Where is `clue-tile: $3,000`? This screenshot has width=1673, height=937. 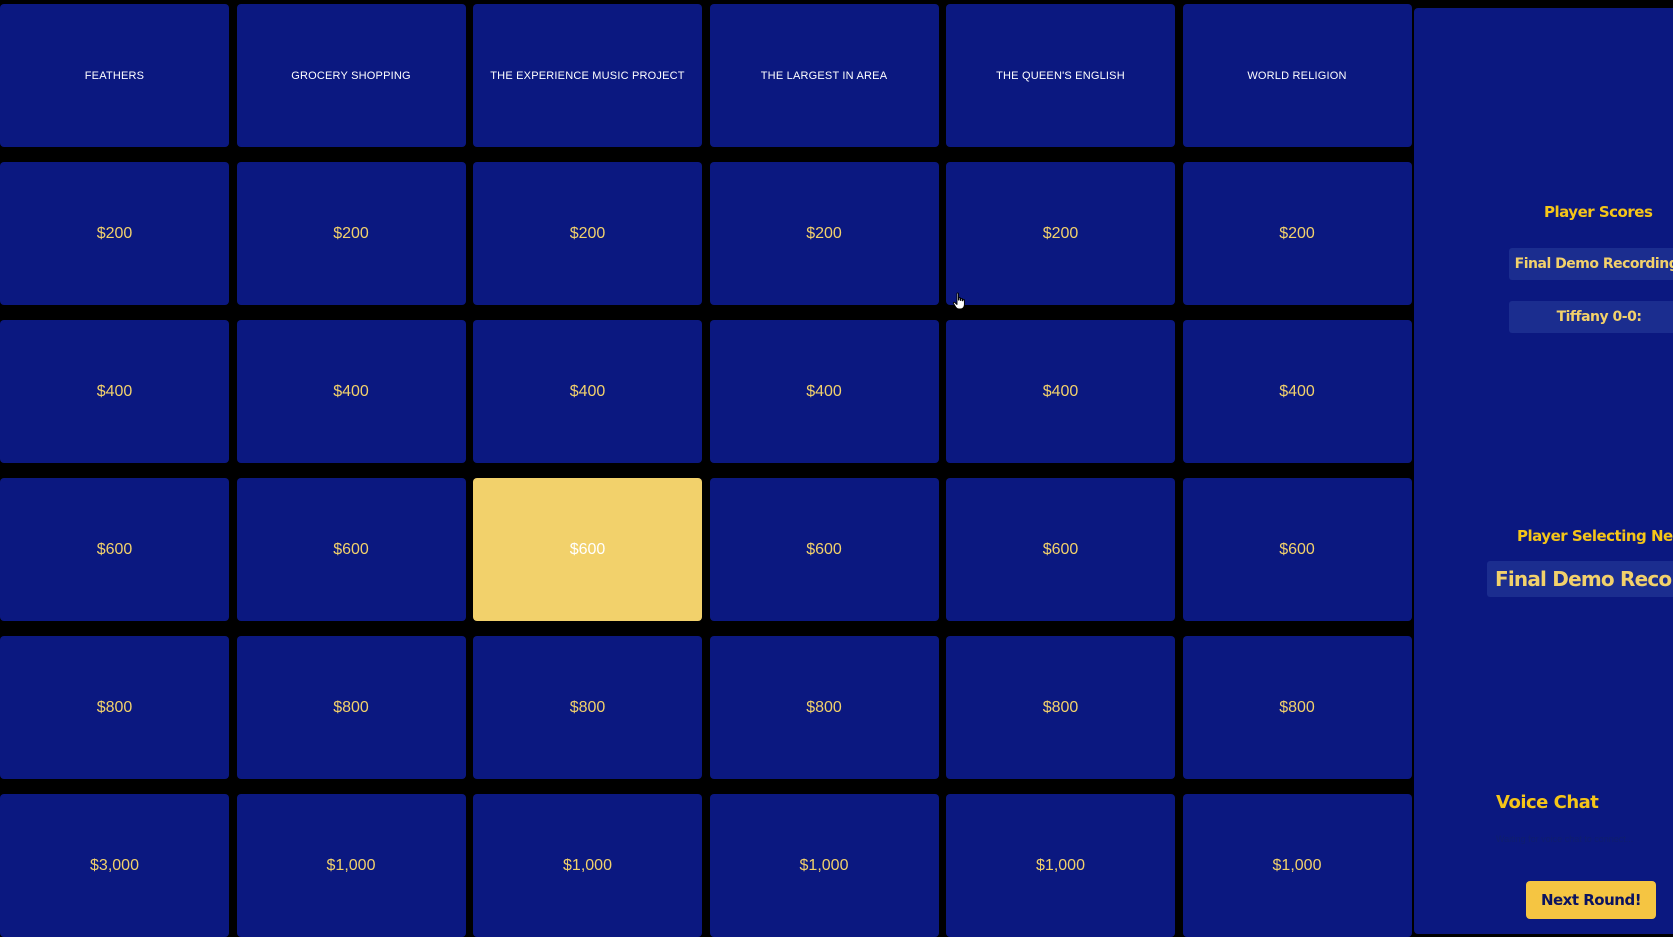
clue-tile: $3,000 is located at coordinates (114, 865).